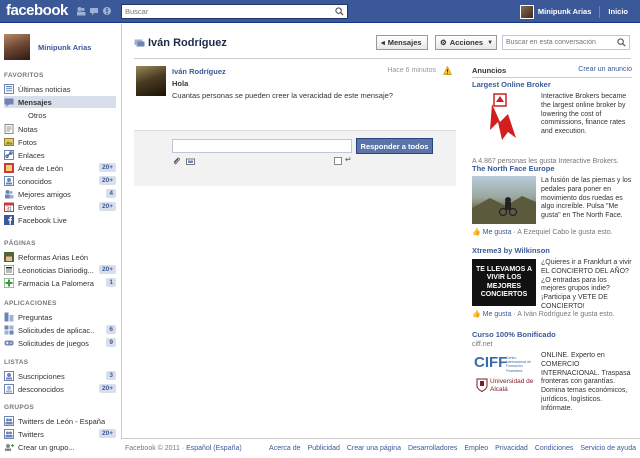  Describe the element at coordinates (476, 448) in the screenshot. I see `footer-link: Empleo` at that location.